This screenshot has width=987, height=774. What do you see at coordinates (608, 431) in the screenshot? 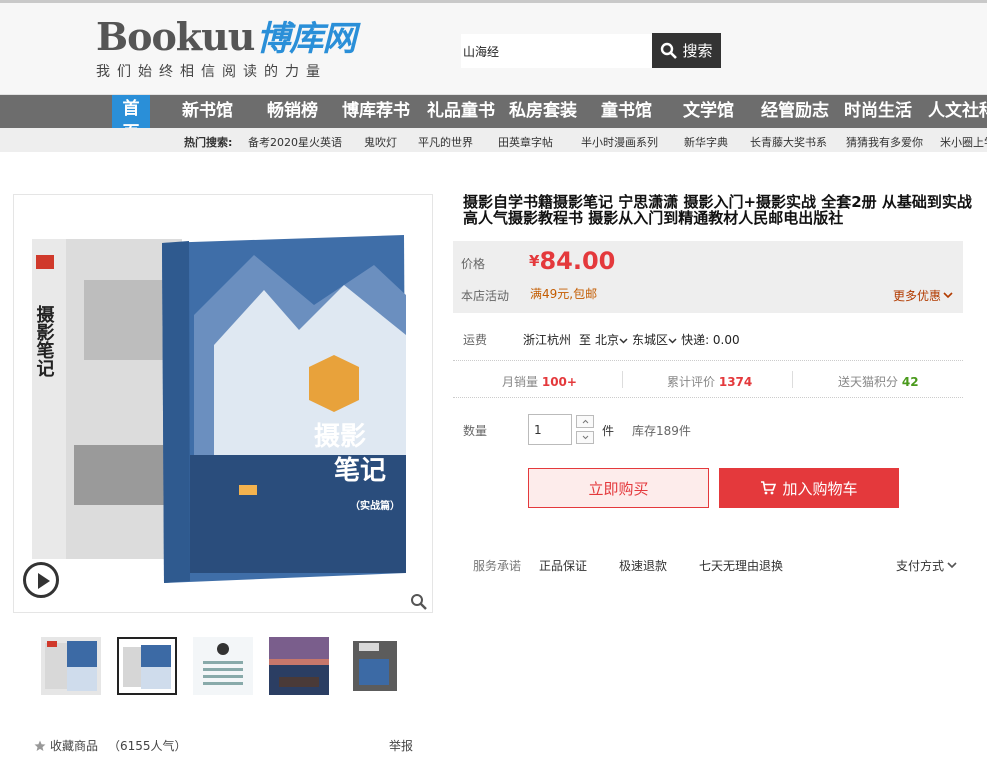
I see `quantity-unit: 件` at bounding box center [608, 431].